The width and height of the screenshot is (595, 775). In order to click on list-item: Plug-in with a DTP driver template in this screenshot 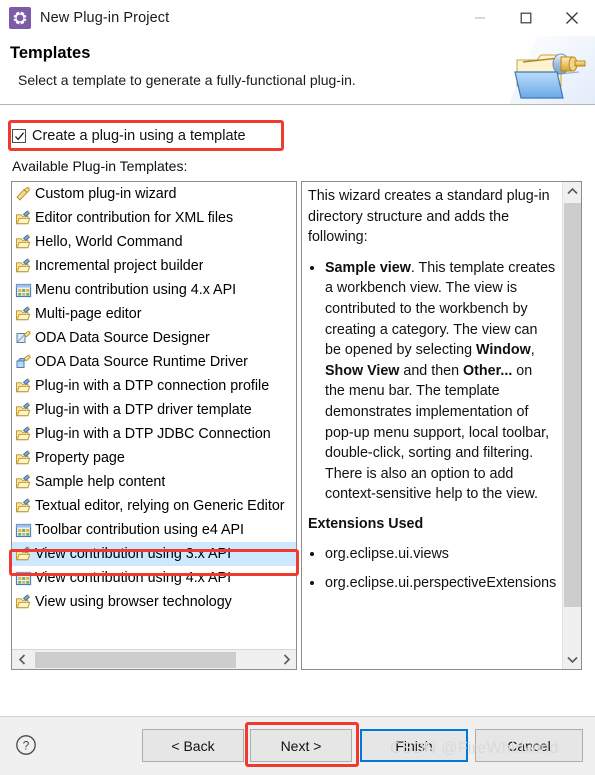, I will do `click(154, 410)`.